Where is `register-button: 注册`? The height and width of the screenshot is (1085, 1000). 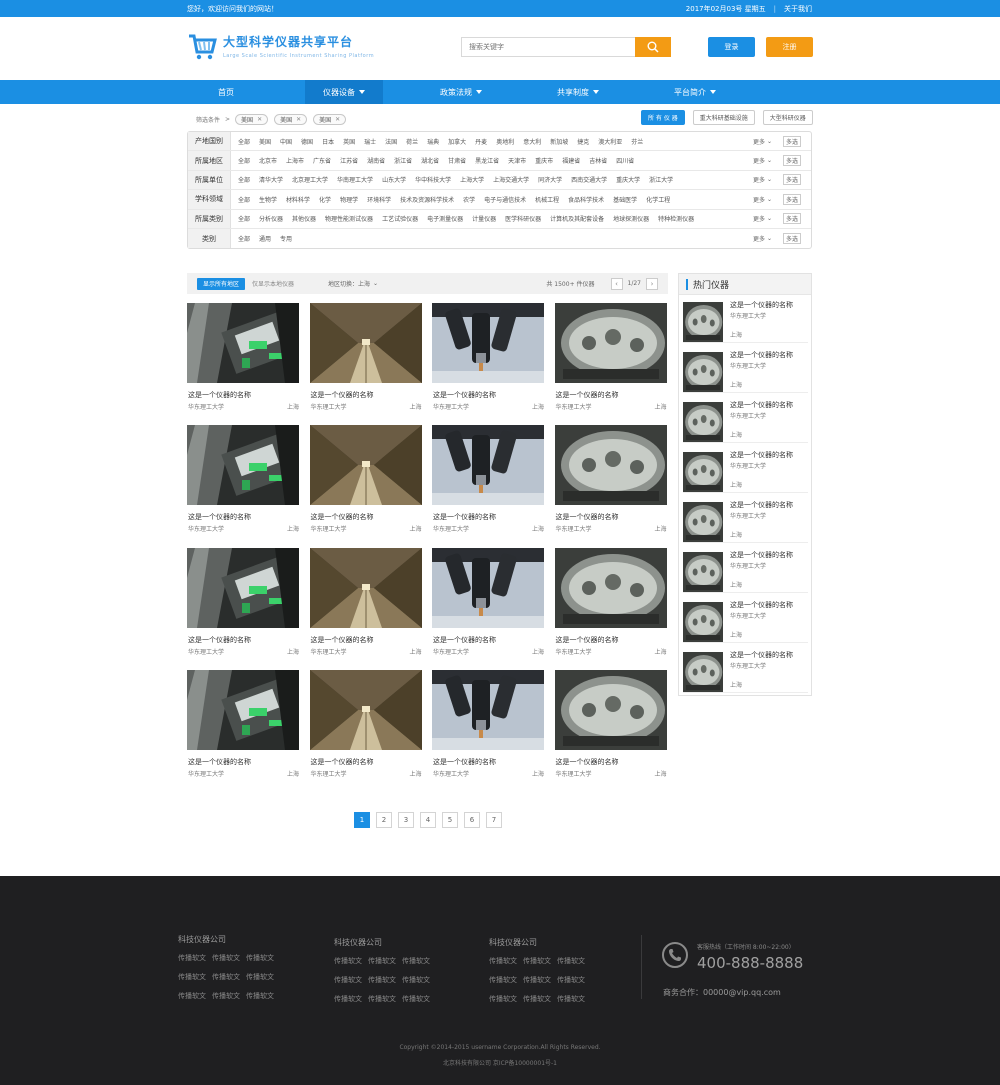 register-button: 注册 is located at coordinates (789, 47).